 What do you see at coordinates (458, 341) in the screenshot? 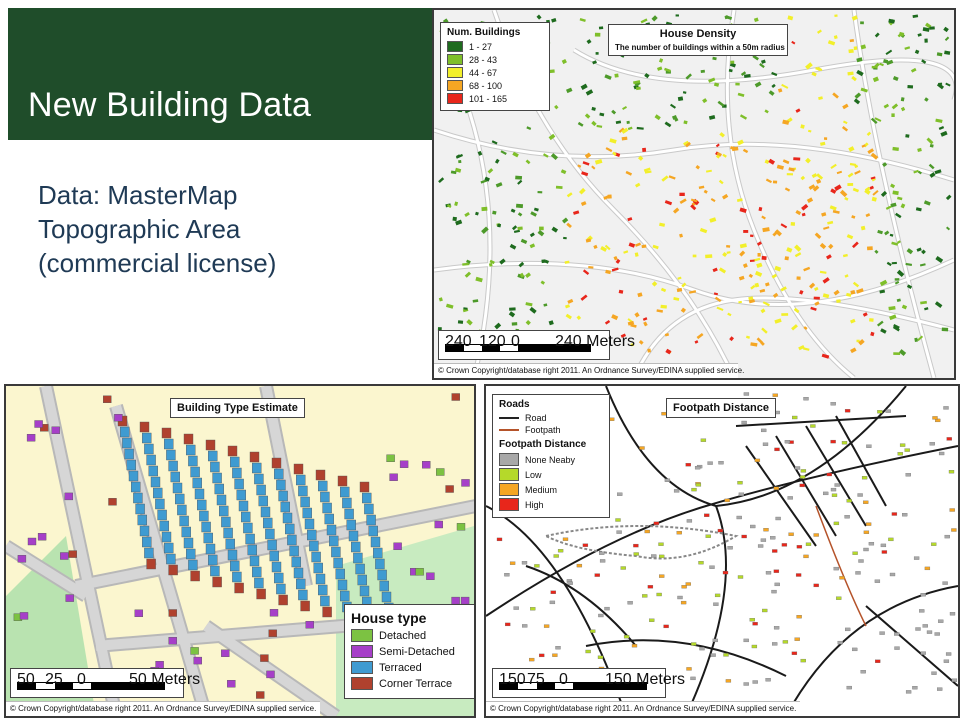
I see `scale-label: 240` at bounding box center [458, 341].